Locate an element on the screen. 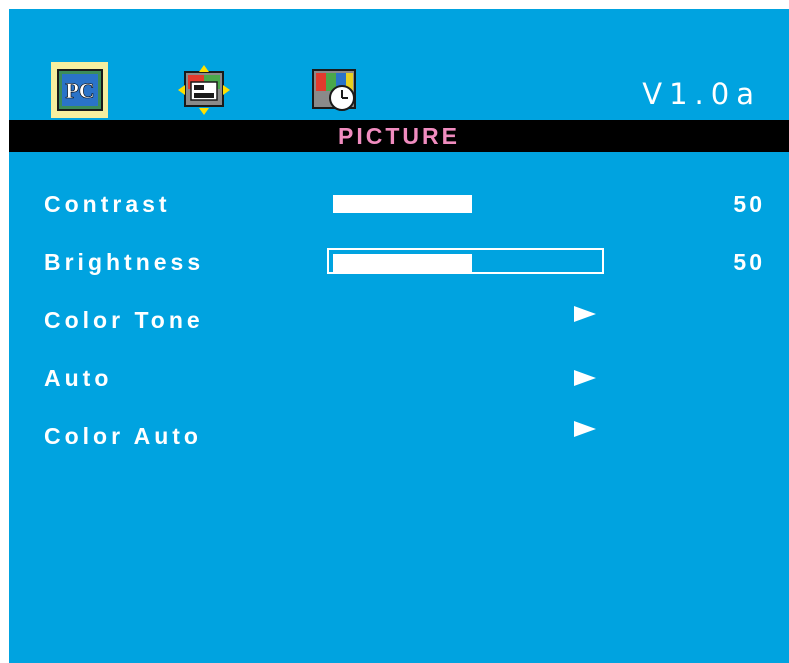  brightness-value: 50 is located at coordinates (749, 262).